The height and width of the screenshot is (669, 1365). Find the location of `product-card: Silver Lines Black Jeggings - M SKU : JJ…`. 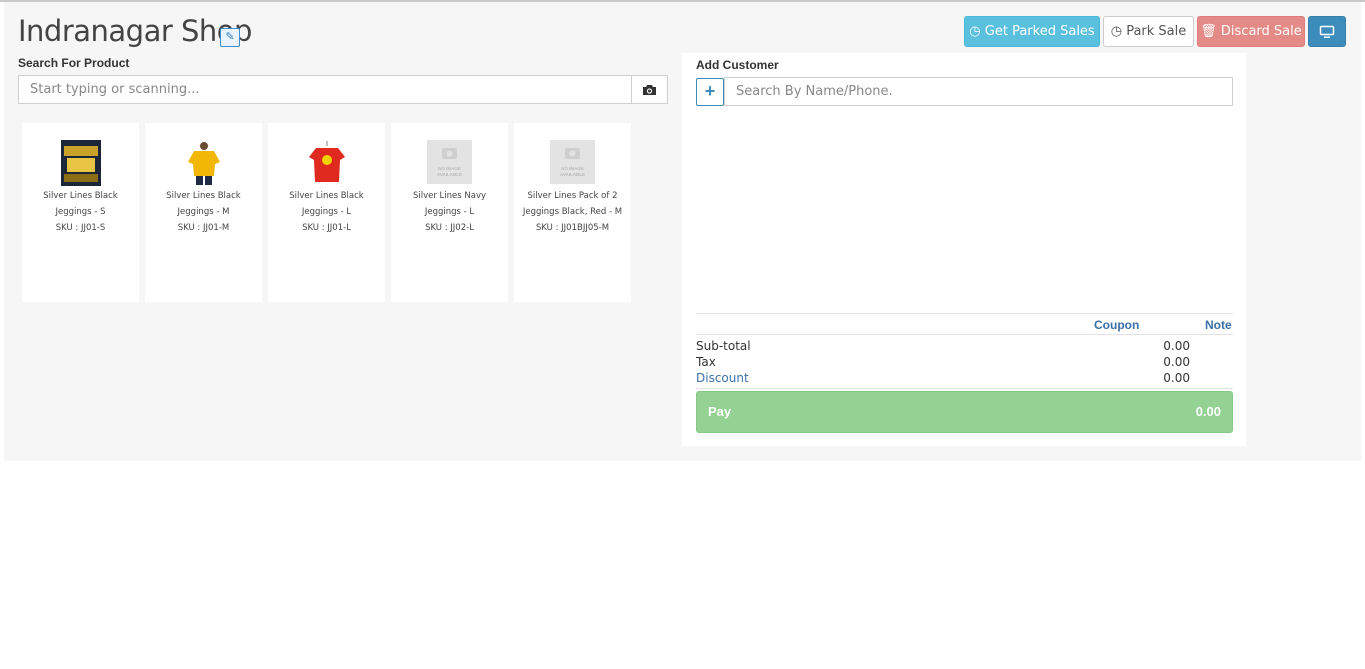

product-card: Silver Lines Black Jeggings - M SKU : JJ… is located at coordinates (203, 212).